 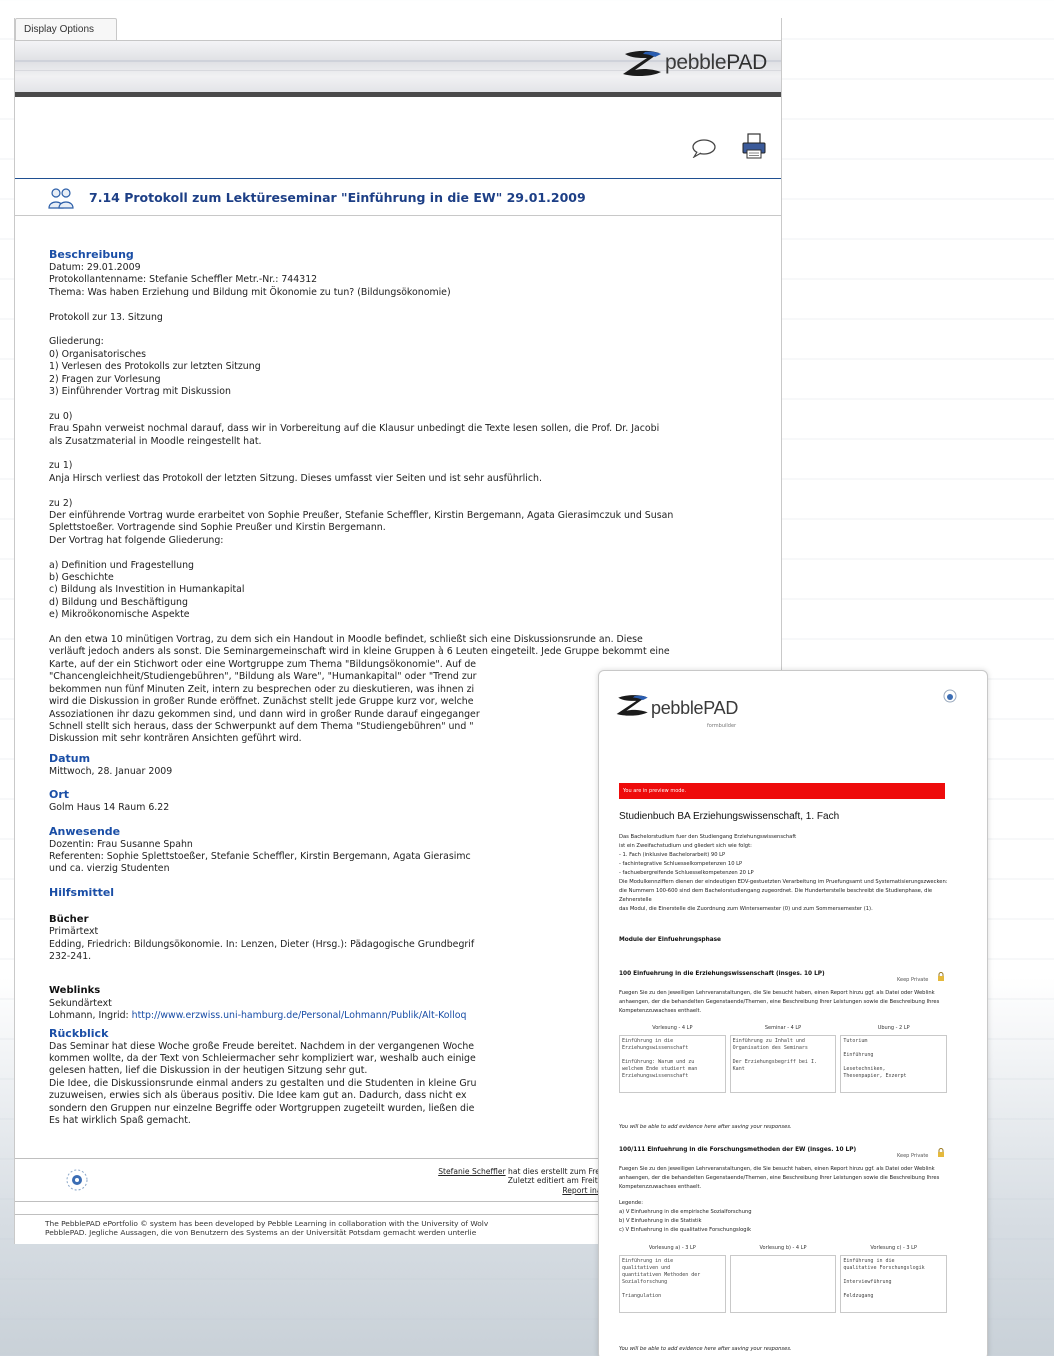 What do you see at coordinates (912, 1156) in the screenshot?
I see `module2-keep-private: Keep Private` at bounding box center [912, 1156].